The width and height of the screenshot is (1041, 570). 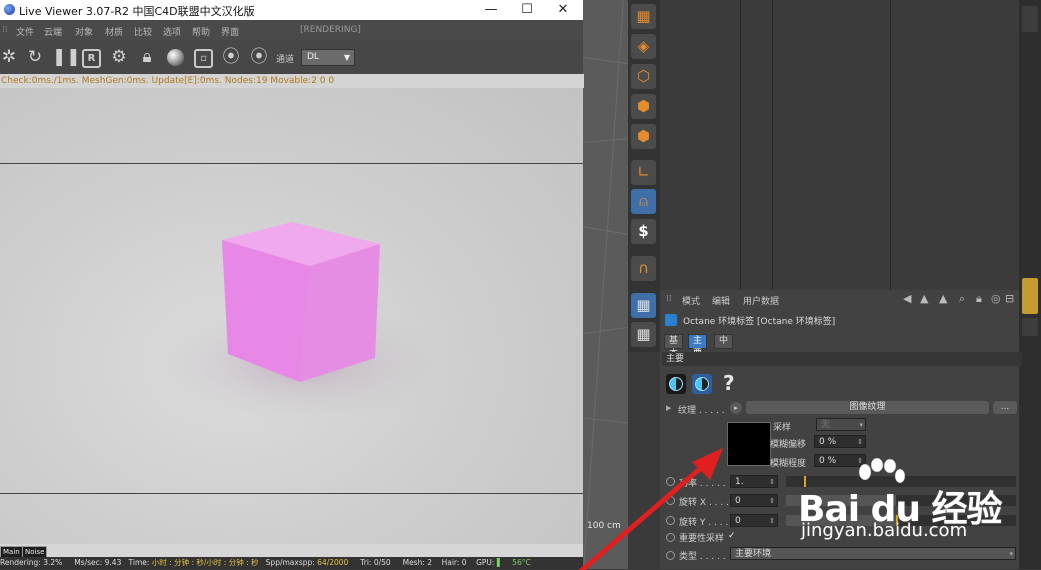 What do you see at coordinates (259, 57) in the screenshot?
I see `pin-h-icon: ⦿` at bounding box center [259, 57].